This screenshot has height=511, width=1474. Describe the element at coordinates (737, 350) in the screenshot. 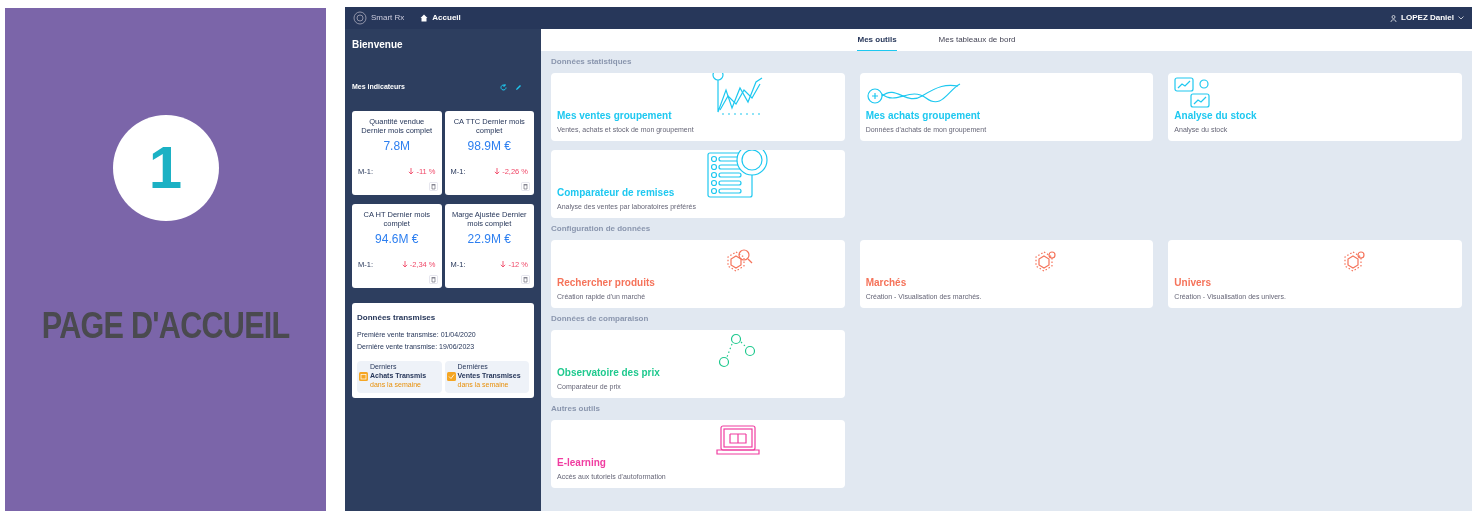

I see `coins-icon` at that location.